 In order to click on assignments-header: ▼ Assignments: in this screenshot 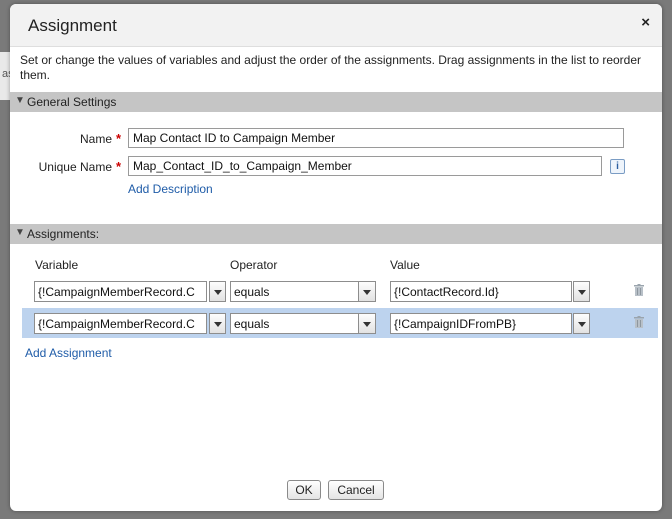, I will do `click(336, 234)`.